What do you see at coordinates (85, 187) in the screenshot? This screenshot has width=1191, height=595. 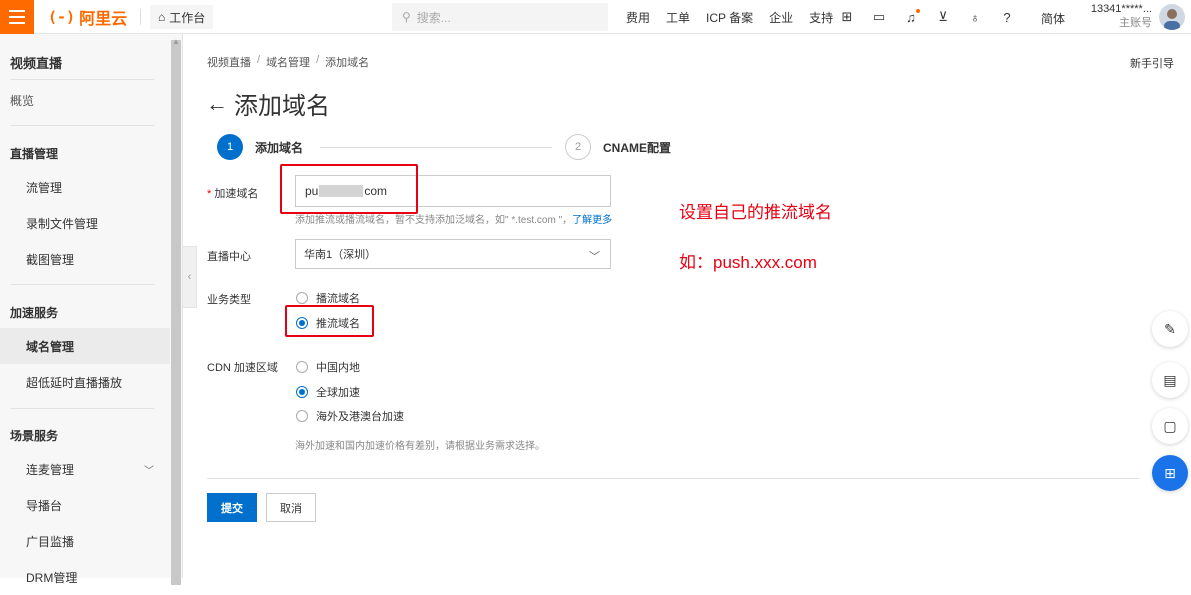 I see `sidebar-item-stream: 流管理` at bounding box center [85, 187].